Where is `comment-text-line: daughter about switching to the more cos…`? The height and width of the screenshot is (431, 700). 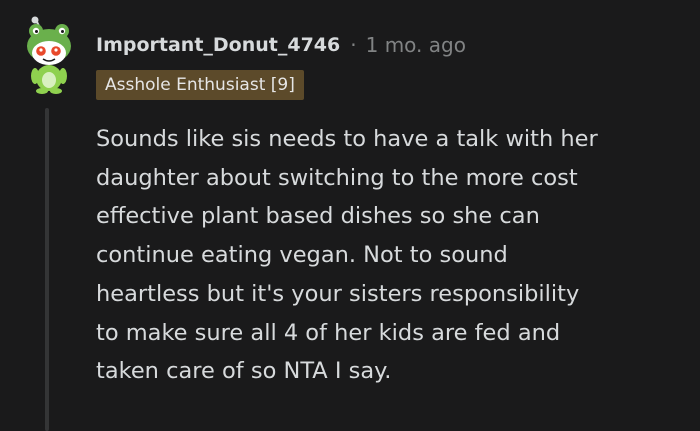 comment-text-line: daughter about switching to the more cos… is located at coordinates (337, 177).